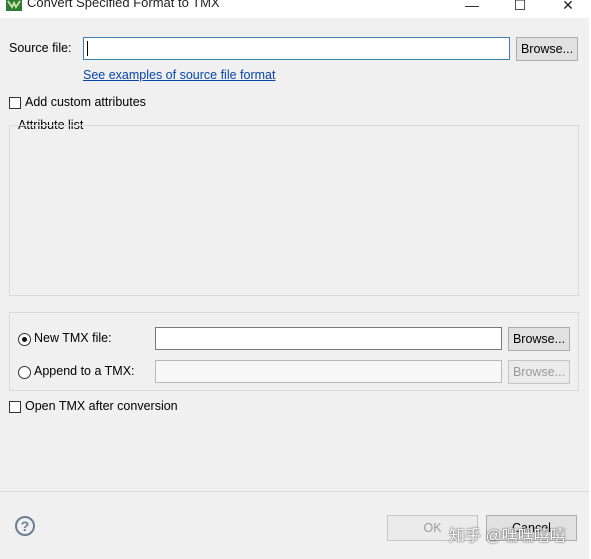 This screenshot has height=559, width=591. What do you see at coordinates (25, 526) in the screenshot?
I see `help-icon: ?` at bounding box center [25, 526].